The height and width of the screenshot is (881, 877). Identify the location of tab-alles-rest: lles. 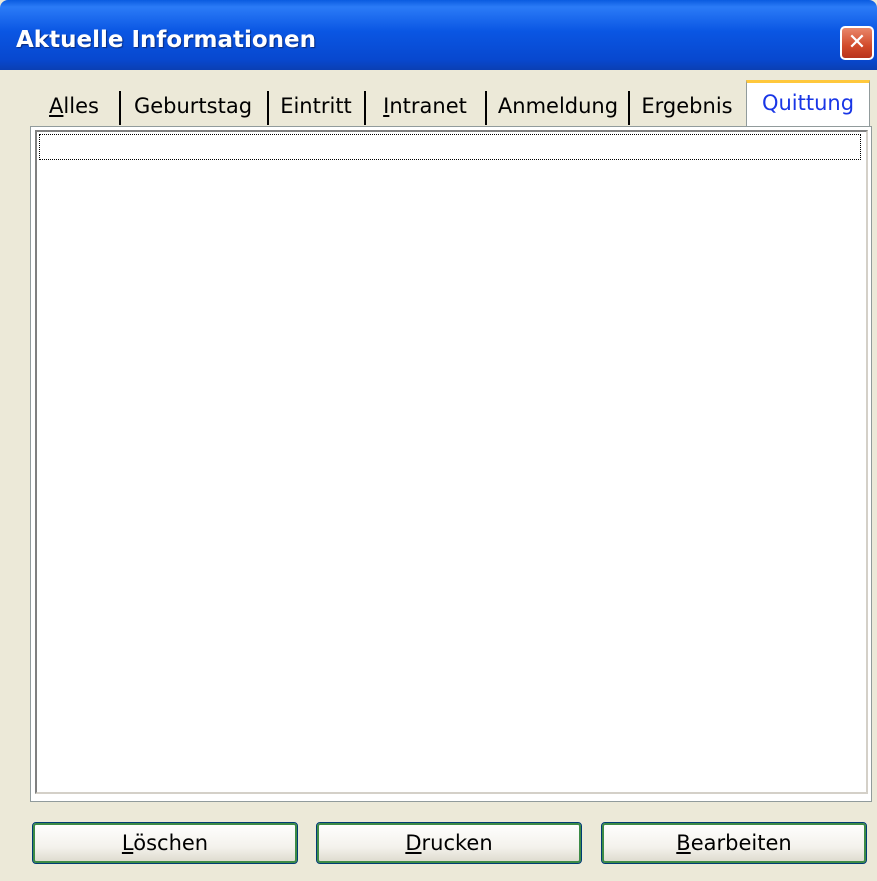
(81, 106).